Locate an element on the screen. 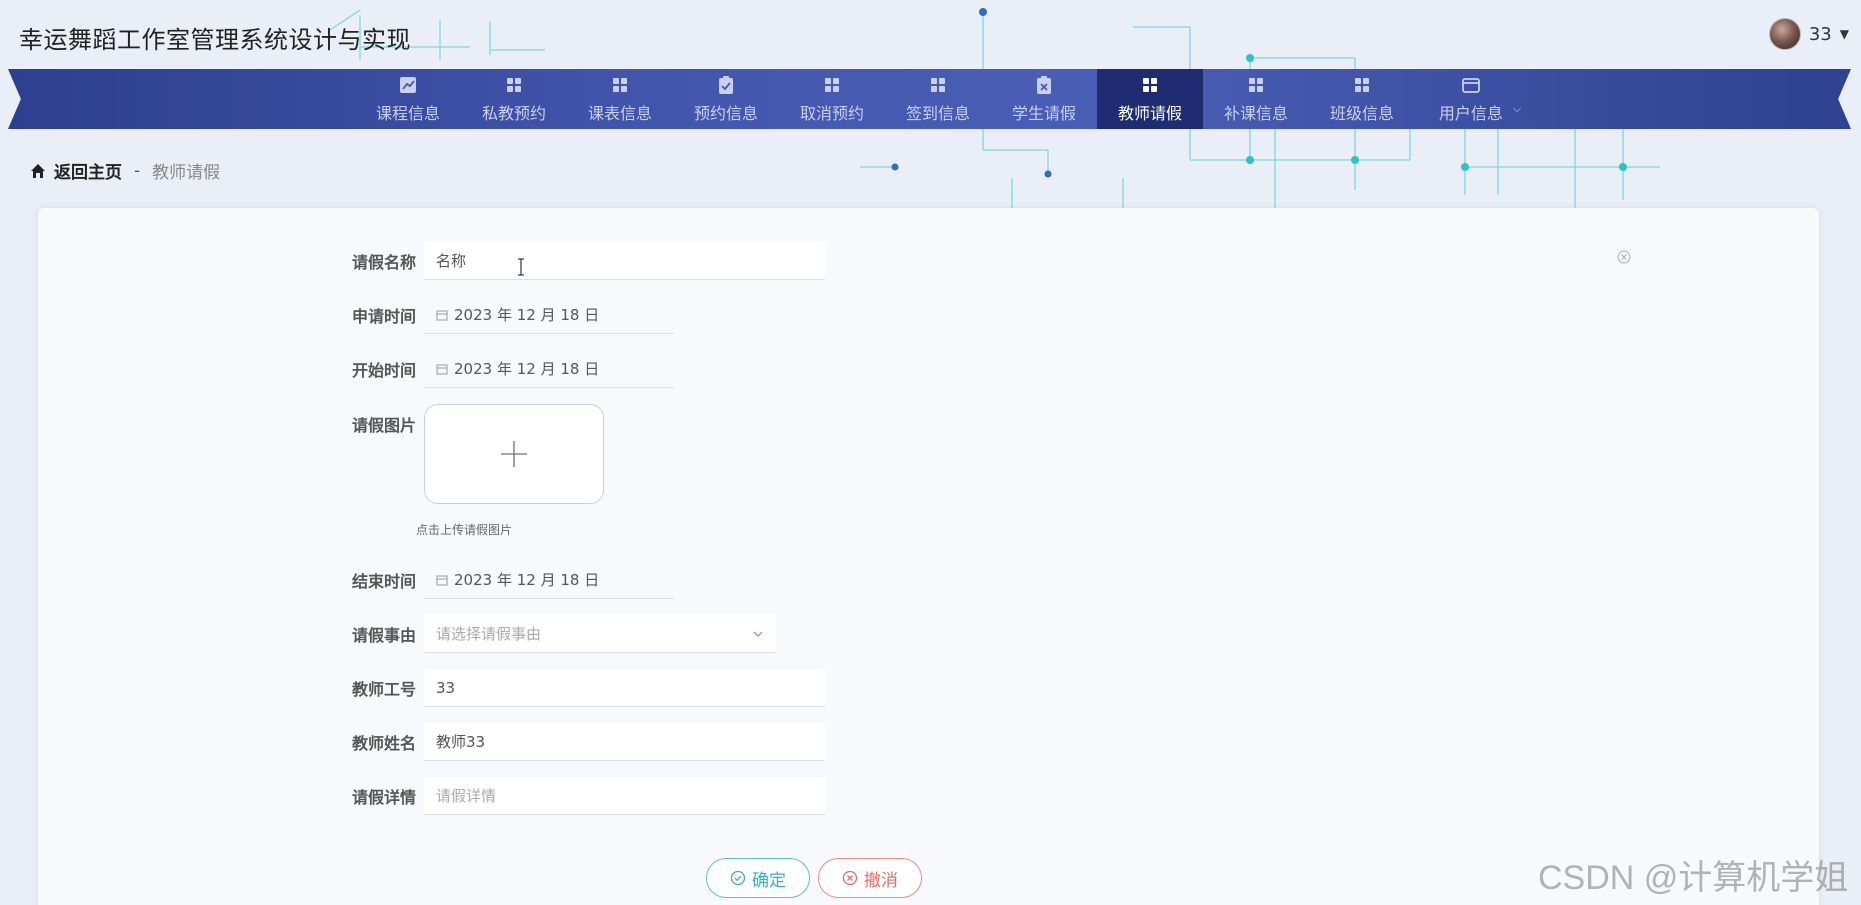 The width and height of the screenshot is (1861, 905). nav-item-class-info: 班级信息 is located at coordinates (1362, 99).